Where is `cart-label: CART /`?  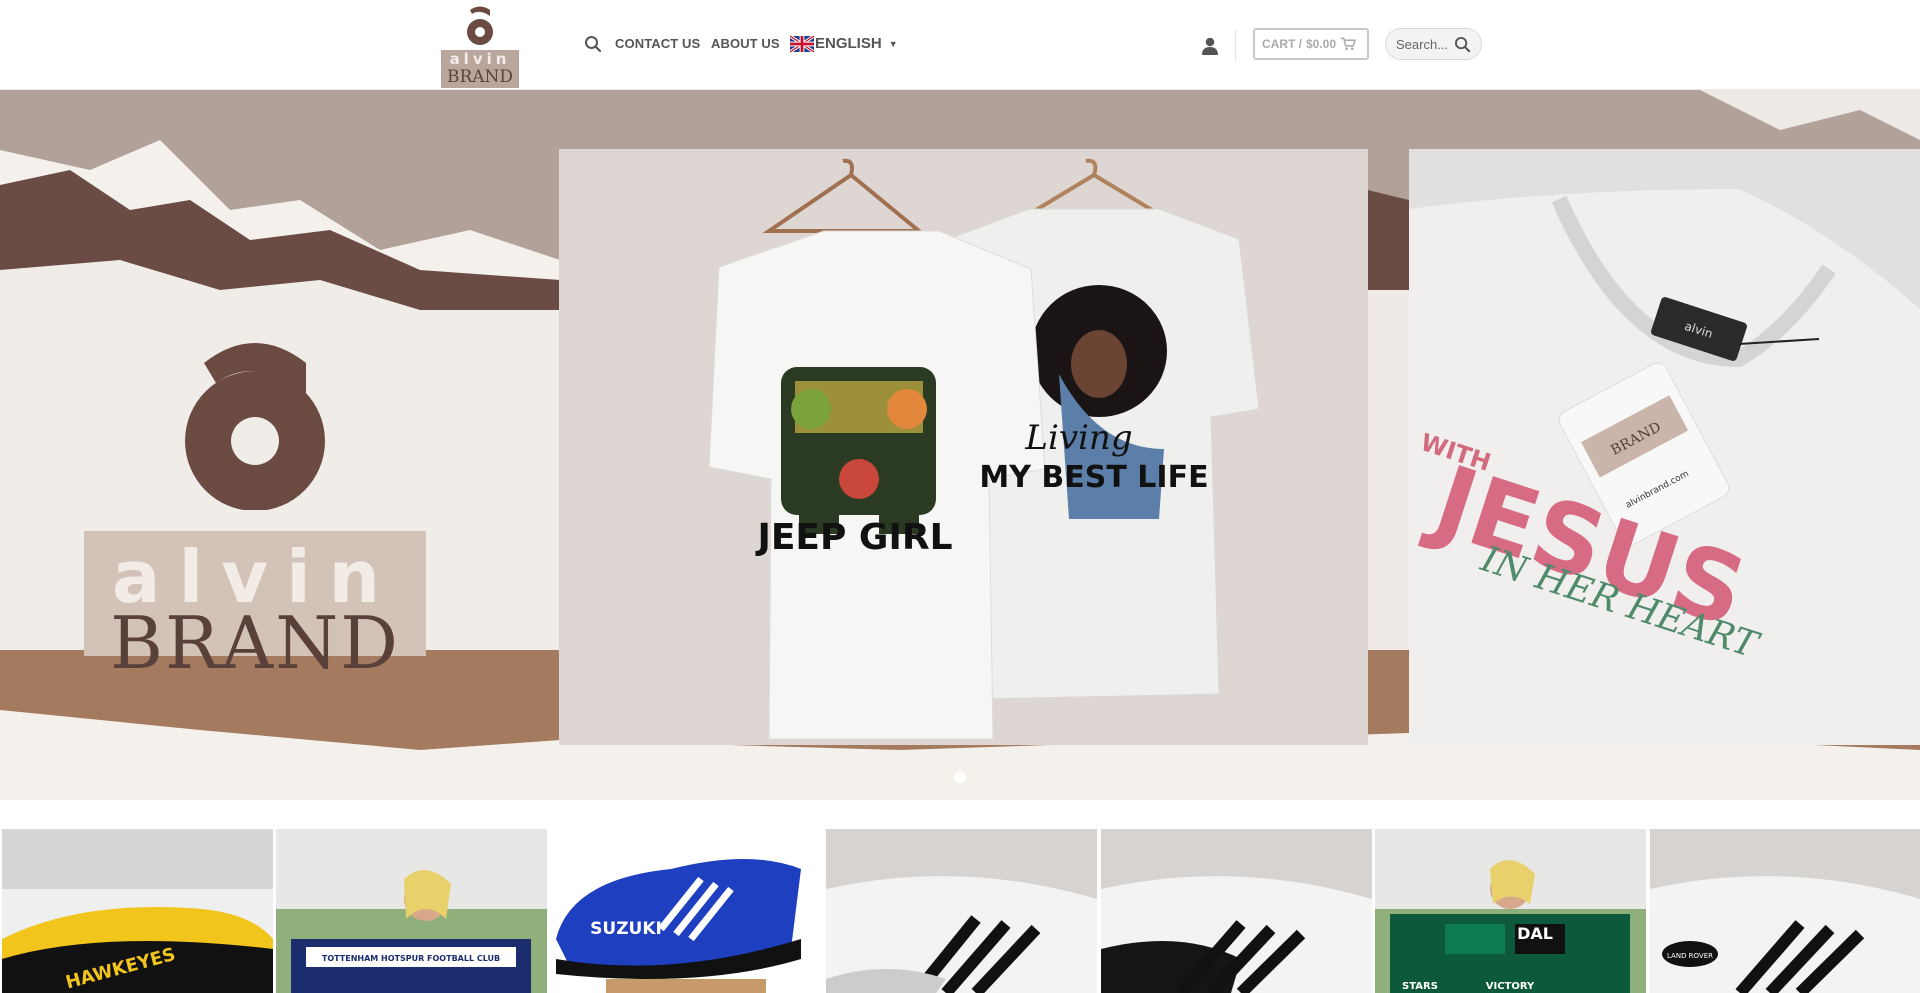 cart-label: CART / is located at coordinates (1282, 44).